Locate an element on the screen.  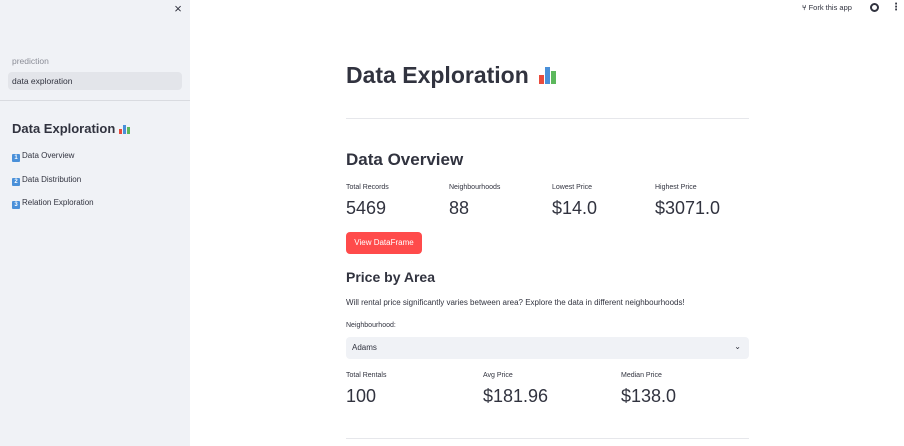
neighbourhood-select-label: Neighbourhood: is located at coordinates (371, 325).